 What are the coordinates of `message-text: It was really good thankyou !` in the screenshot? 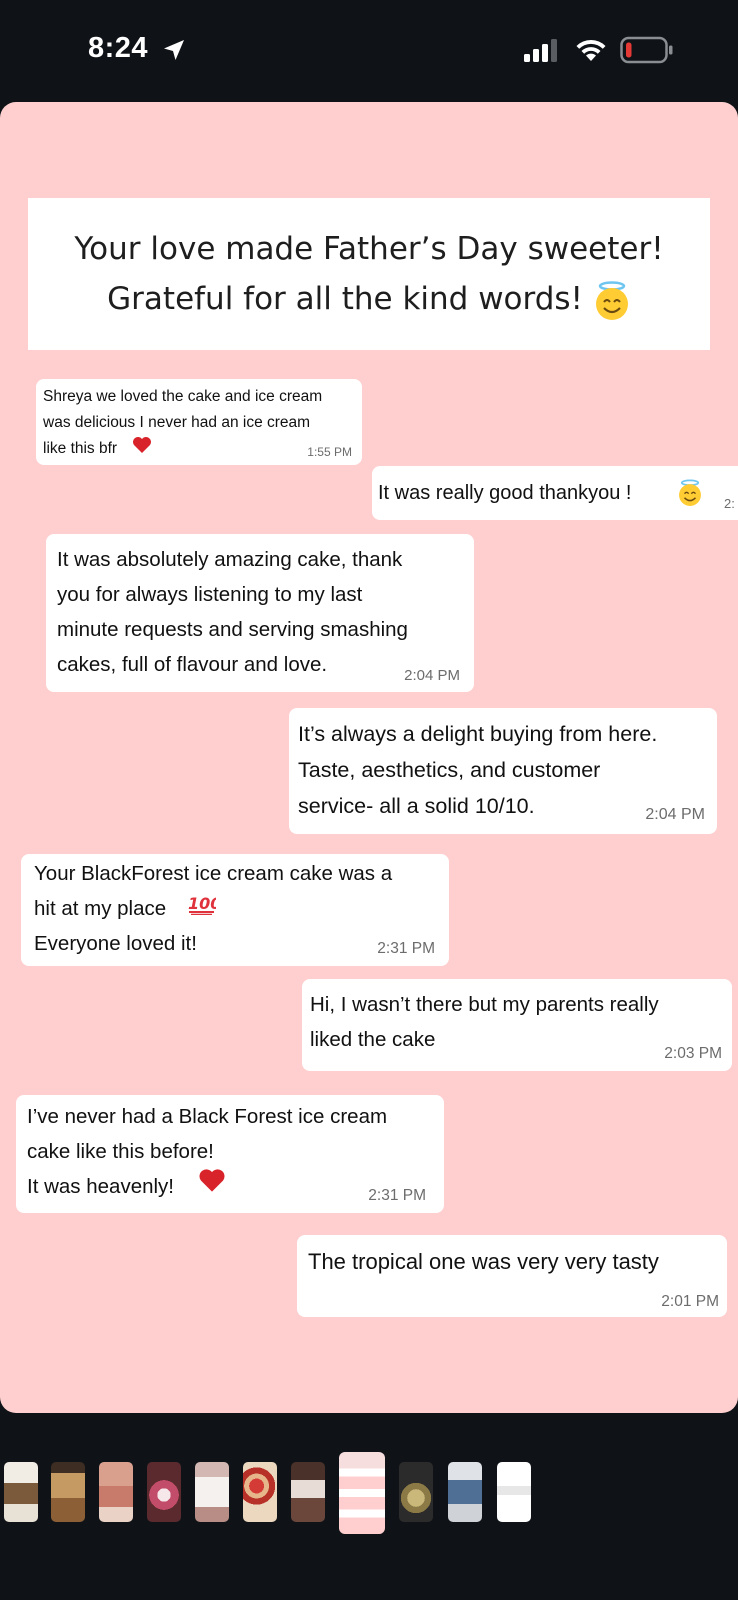 It's located at (505, 493).